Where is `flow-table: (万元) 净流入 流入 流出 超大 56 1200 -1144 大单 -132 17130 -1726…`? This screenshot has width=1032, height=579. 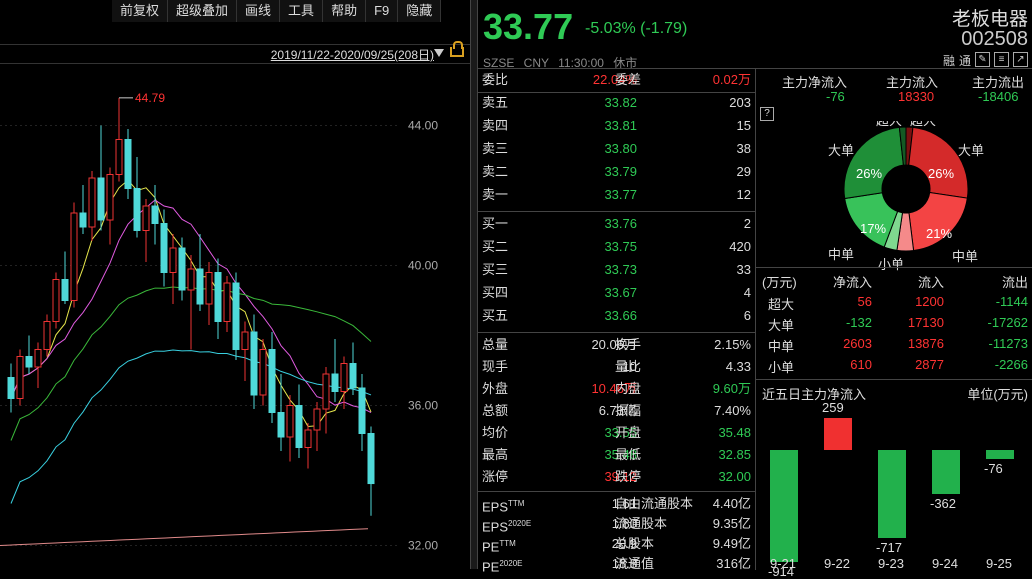 flow-table: (万元) 净流入 流入 流出 超大 56 1200 -1144 大单 -132 17130 -1726… is located at coordinates (894, 322).